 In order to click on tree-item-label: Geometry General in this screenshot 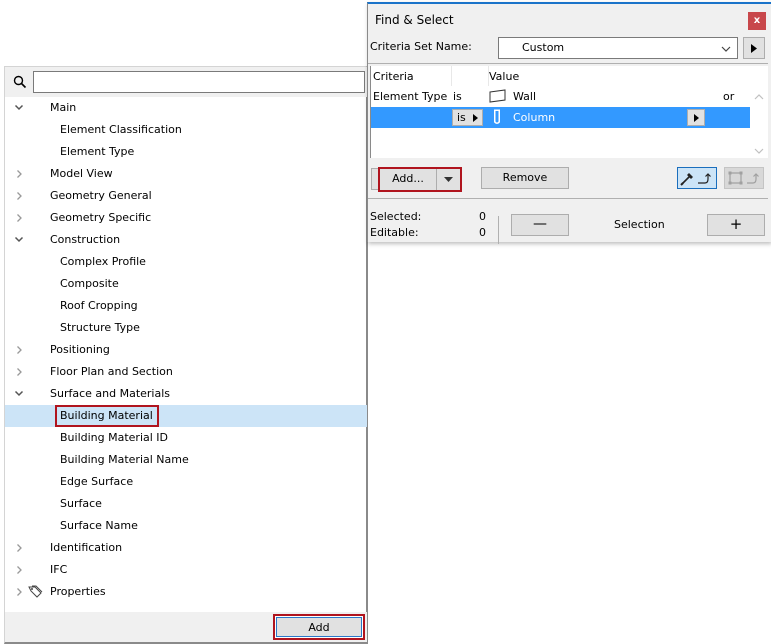, I will do `click(101, 195)`.